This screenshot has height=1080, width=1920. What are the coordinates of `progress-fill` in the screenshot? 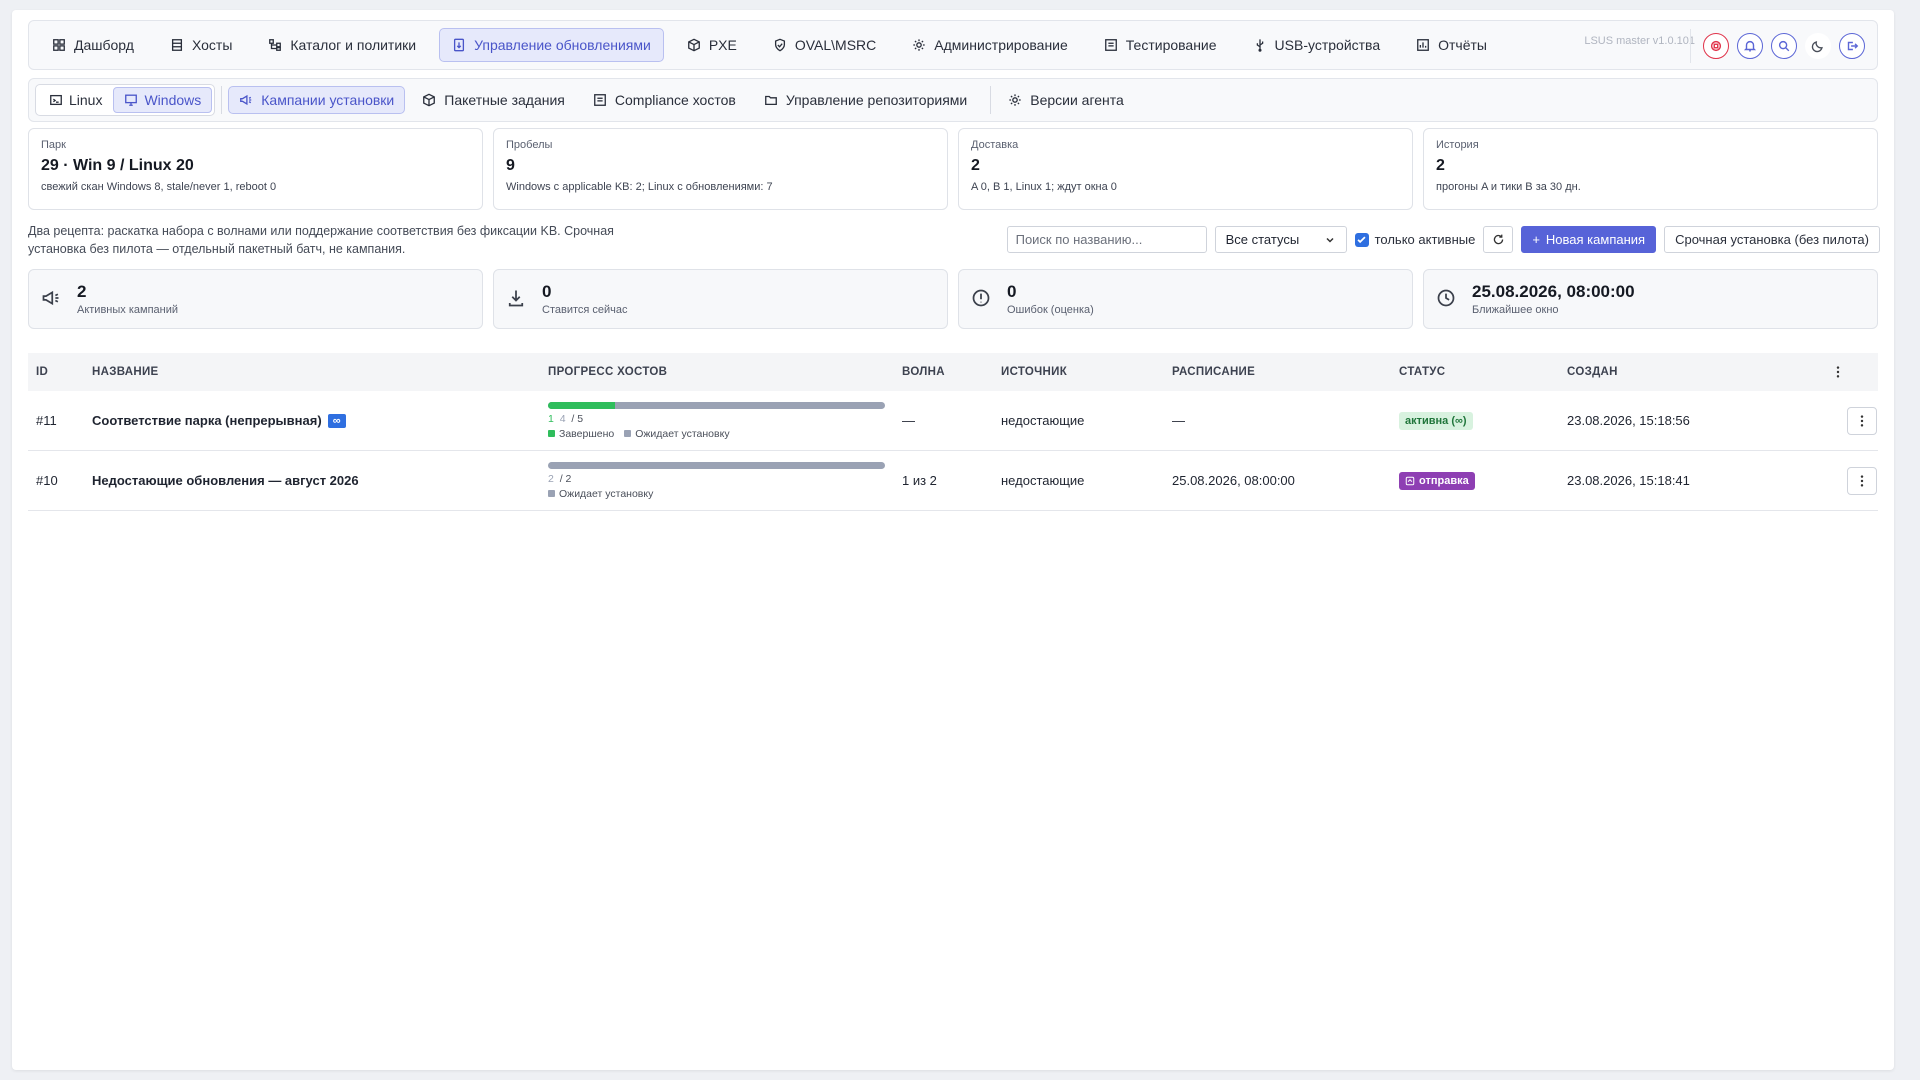 It's located at (582, 405).